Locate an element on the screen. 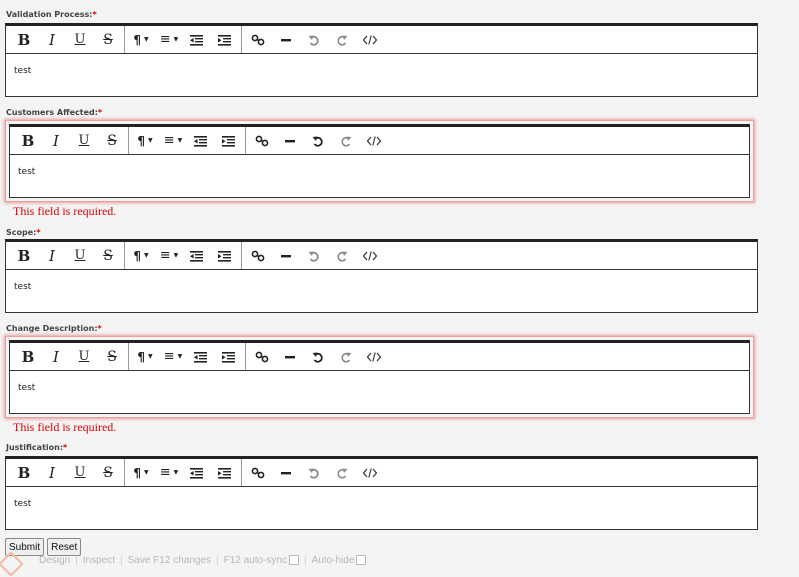 This screenshot has height=577, width=799. scope-label: Scope:* is located at coordinates (23, 232).